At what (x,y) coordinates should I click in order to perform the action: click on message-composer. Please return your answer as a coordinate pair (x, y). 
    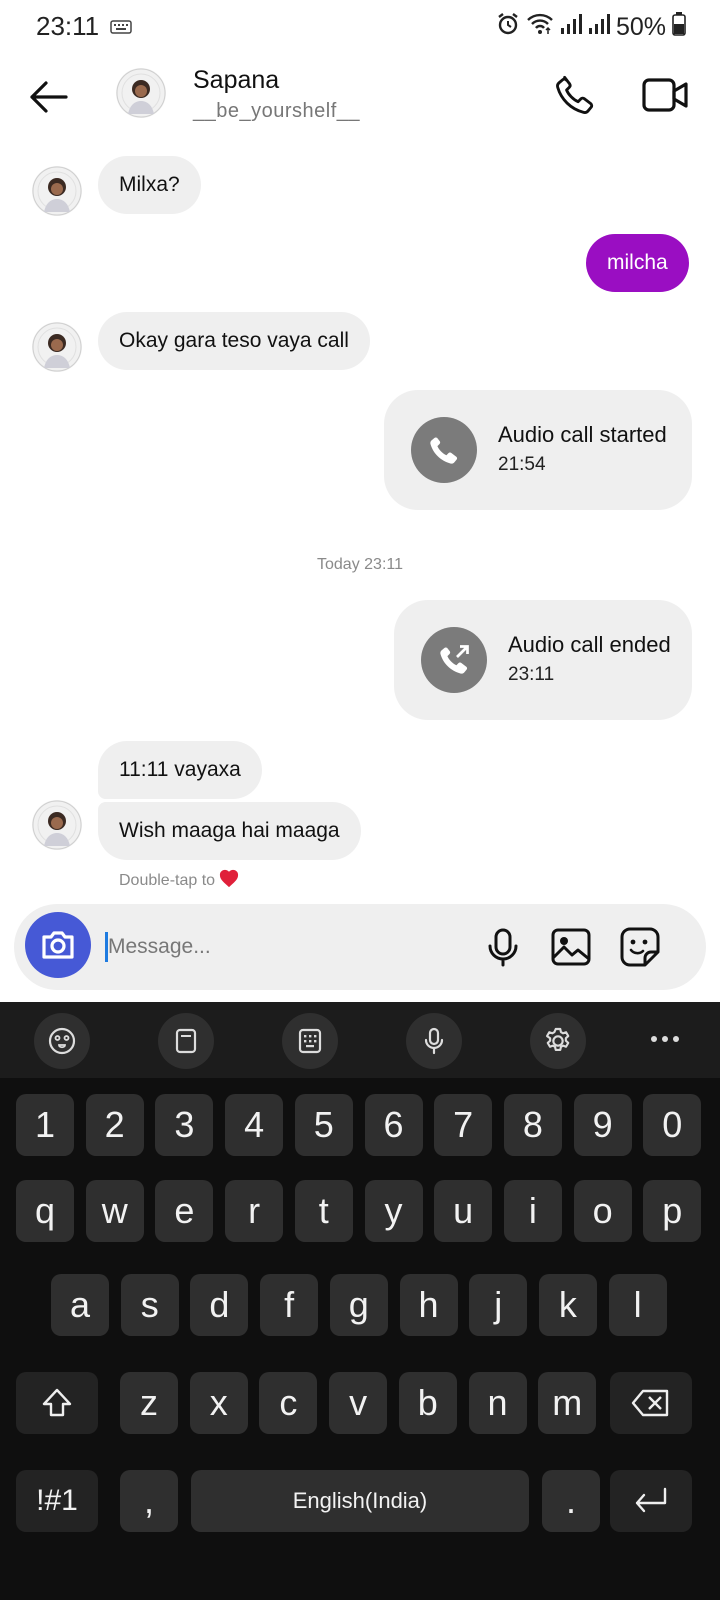
    Looking at the image, I should click on (360, 947).